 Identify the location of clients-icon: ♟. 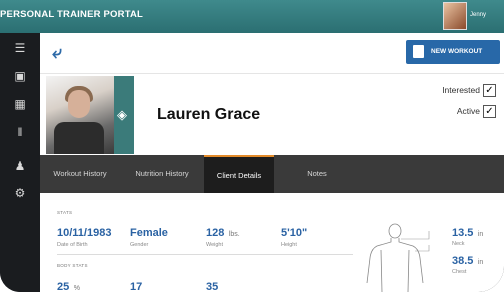
(20, 166).